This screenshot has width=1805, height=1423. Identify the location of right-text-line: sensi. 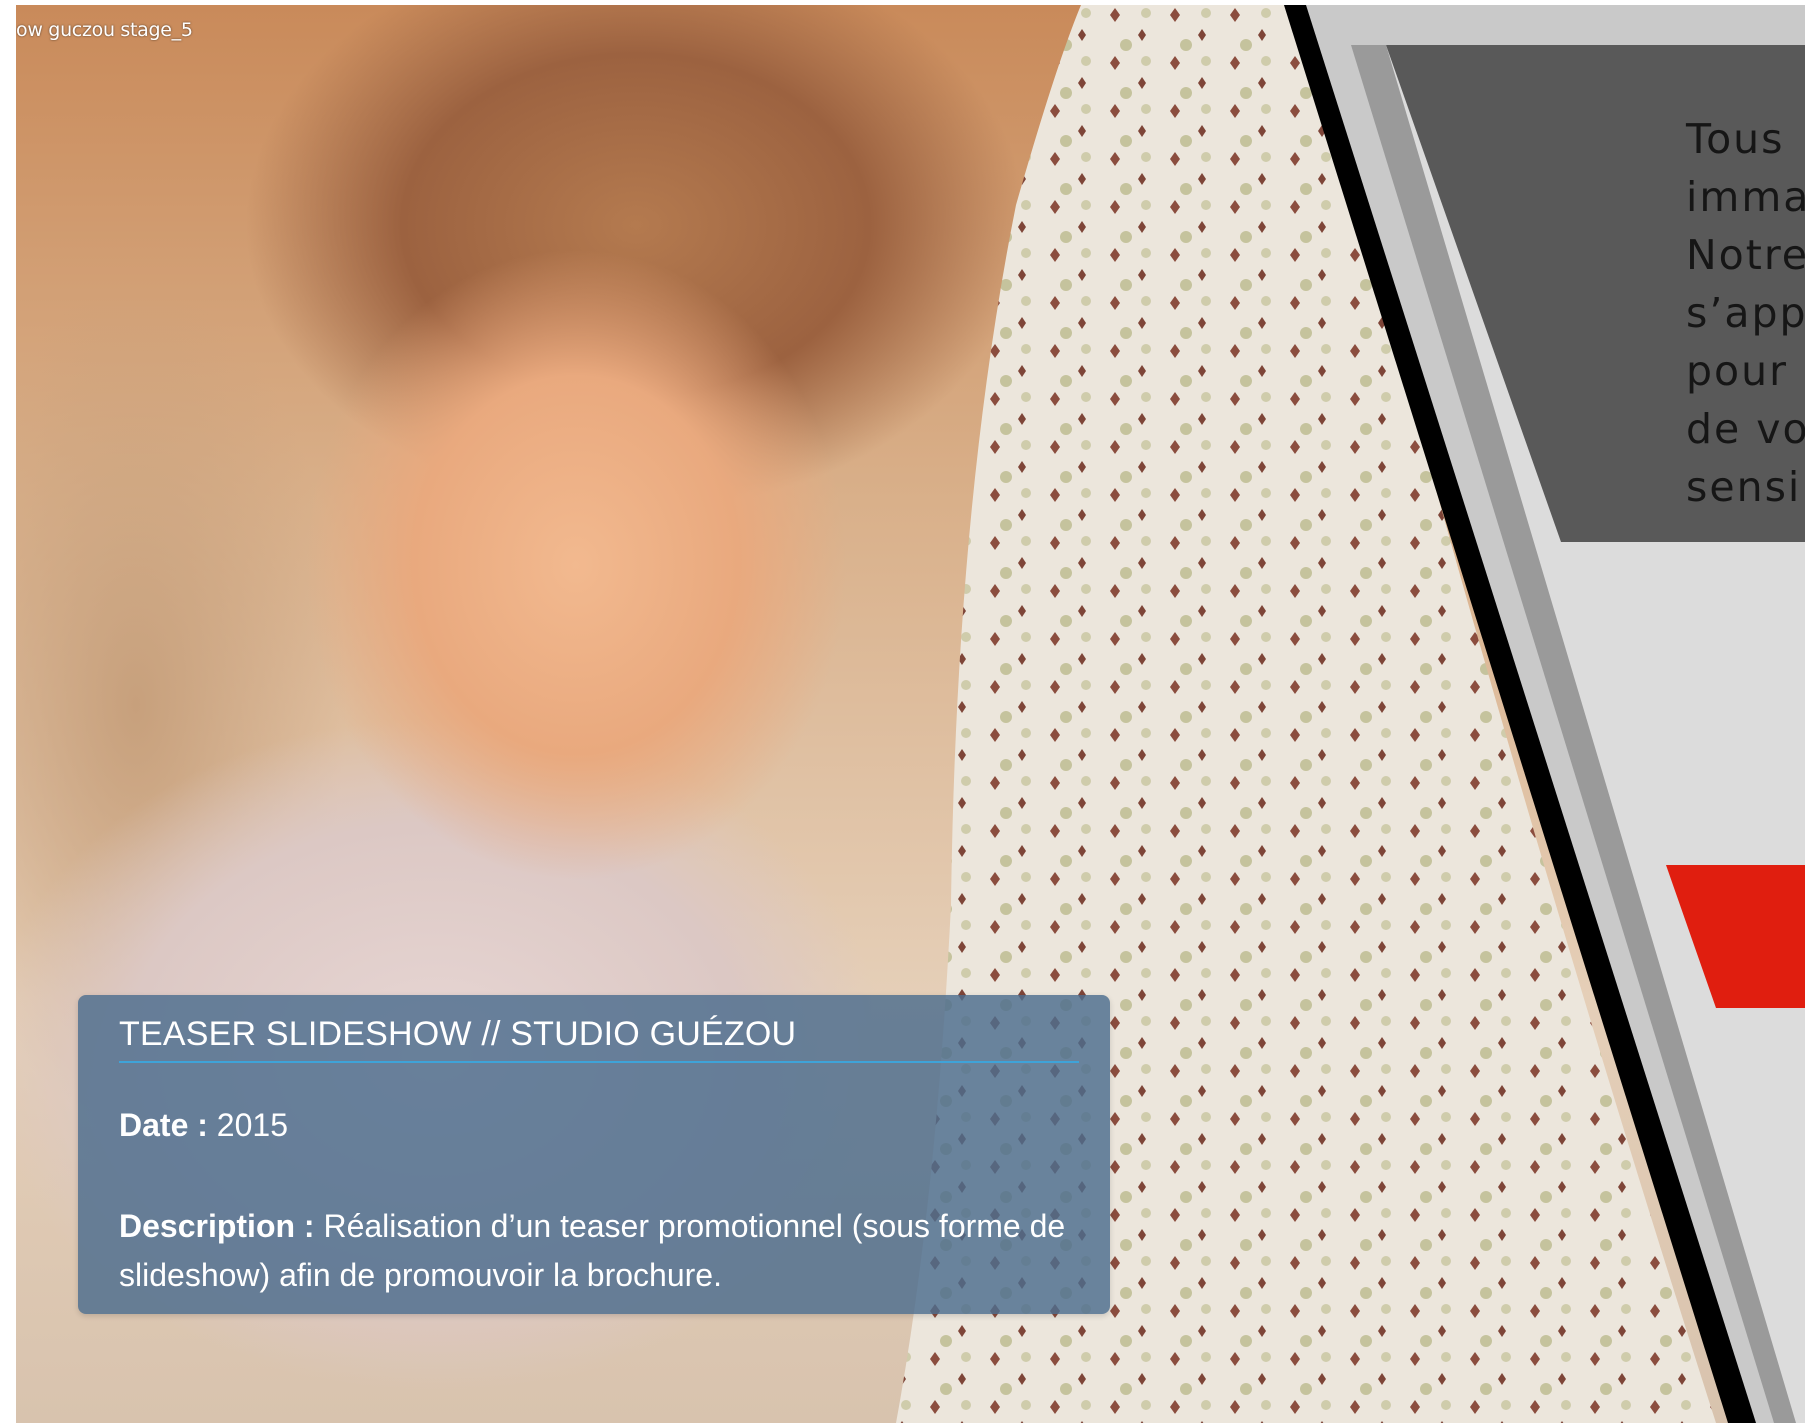
(1744, 487).